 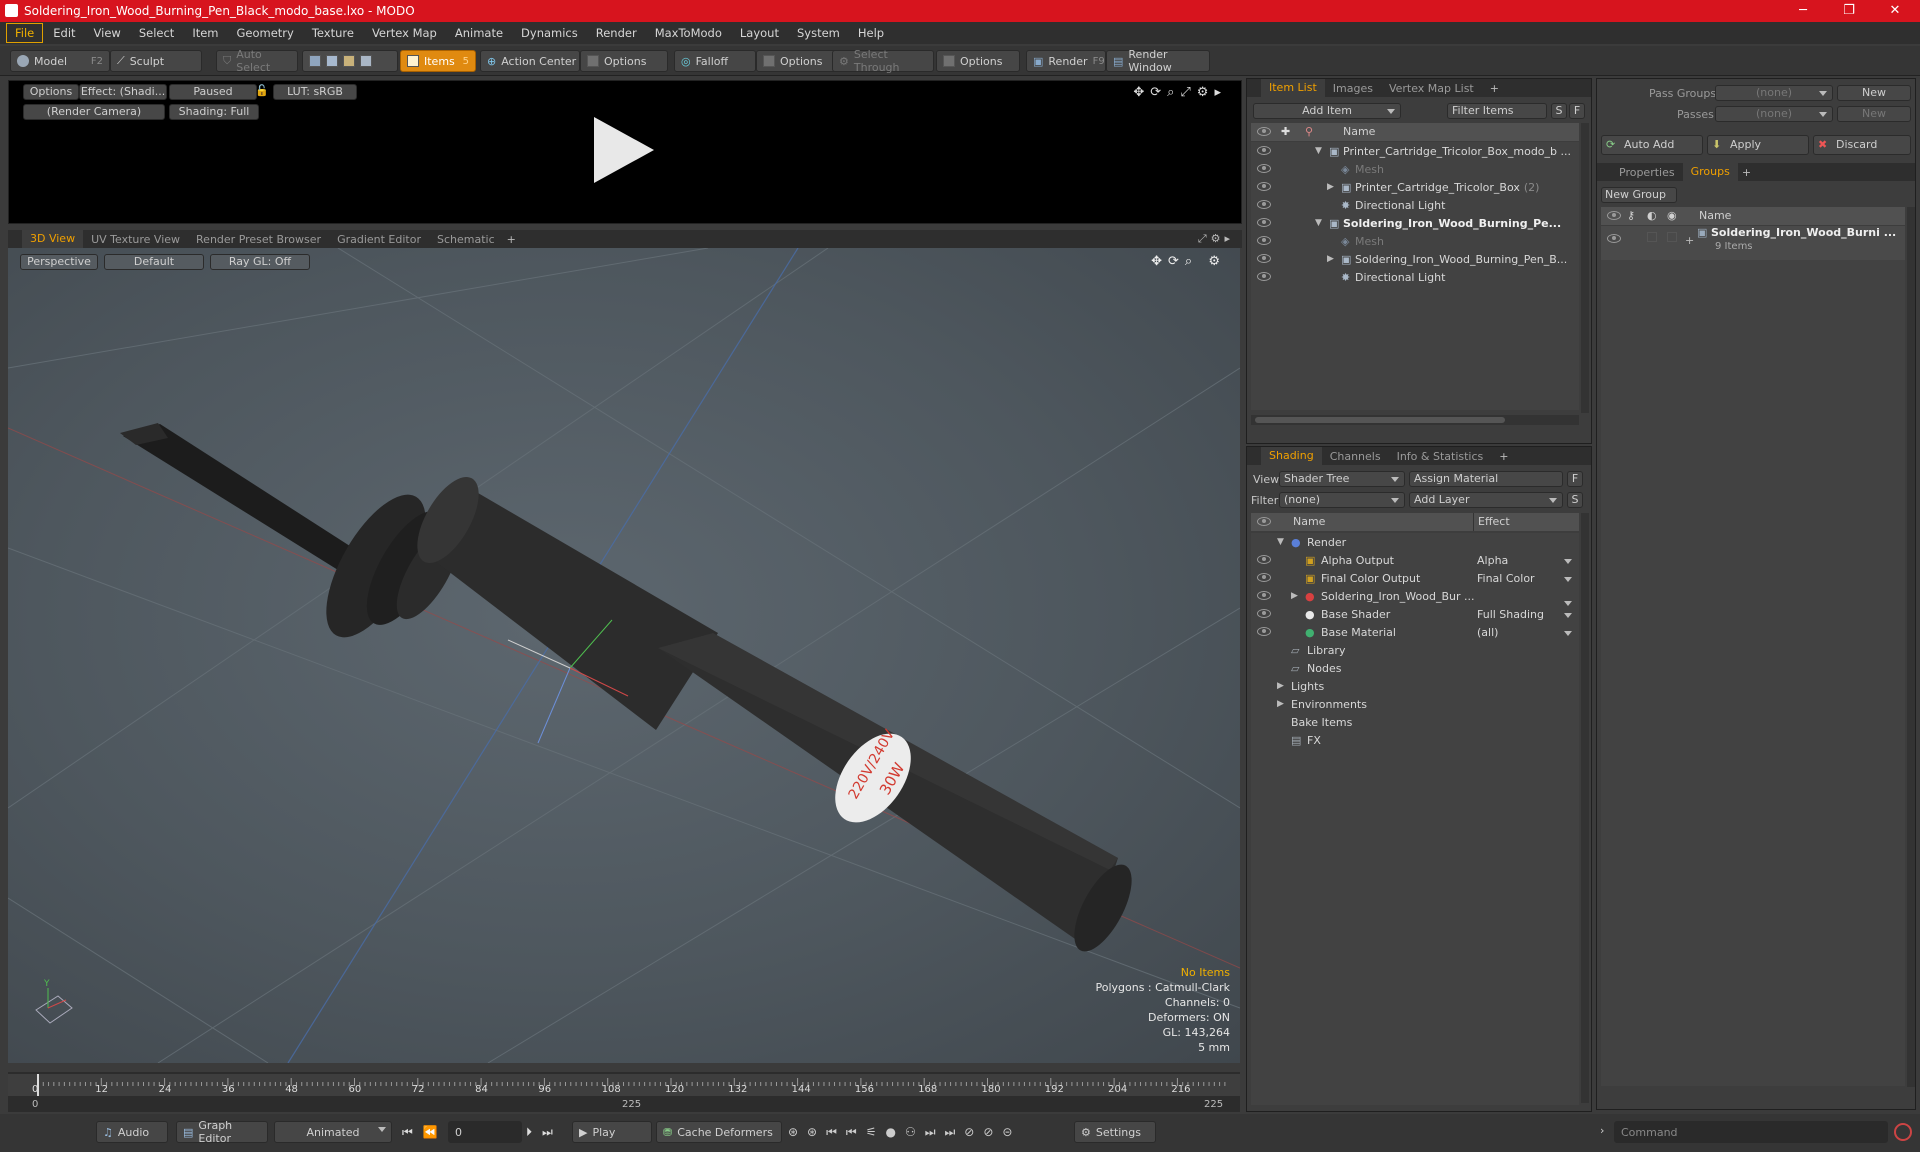 I want to click on effect-dropdown: Full Shading, so click(x=1525, y=614).